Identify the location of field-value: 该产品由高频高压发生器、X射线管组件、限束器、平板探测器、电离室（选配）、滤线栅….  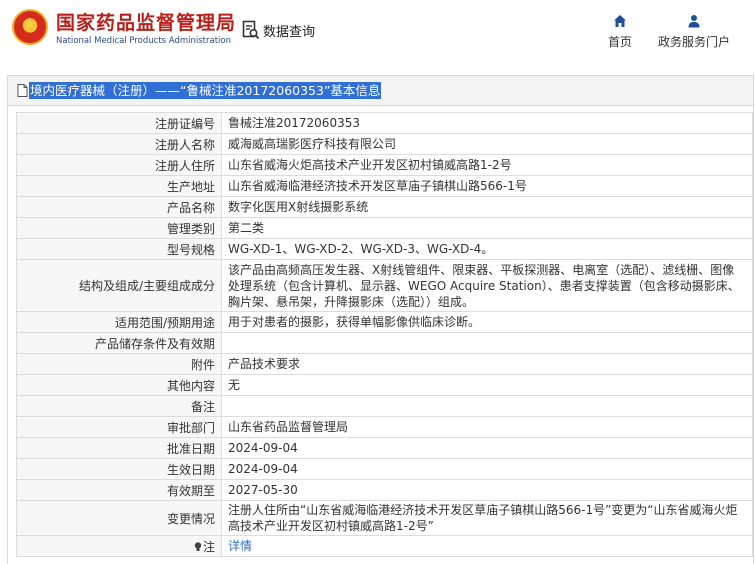
(487, 285).